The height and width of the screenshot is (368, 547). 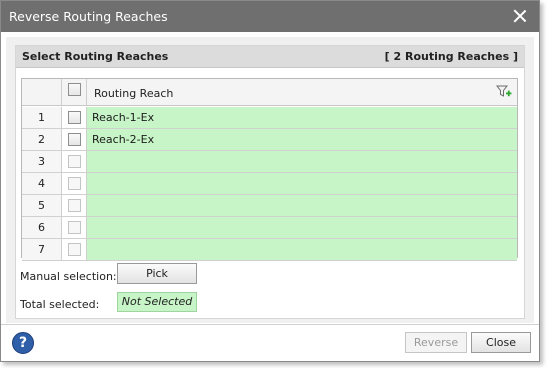 I want to click on table-row: 7, so click(x=269, y=250).